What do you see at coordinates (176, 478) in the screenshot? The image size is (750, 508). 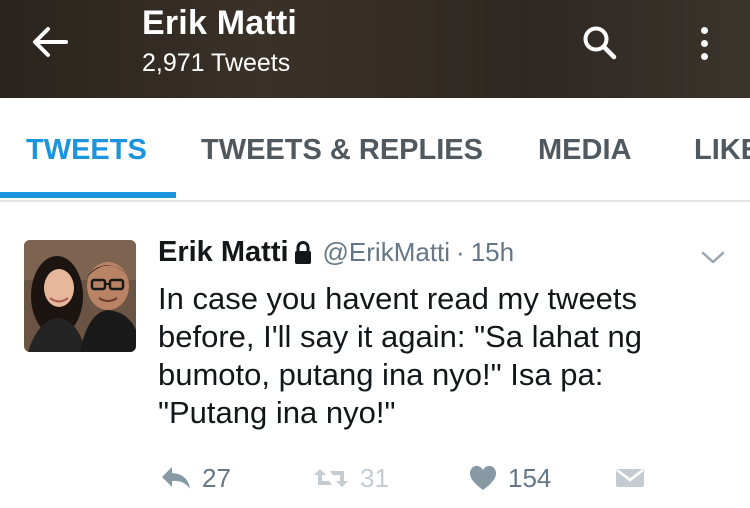 I see `reply-icon` at bounding box center [176, 478].